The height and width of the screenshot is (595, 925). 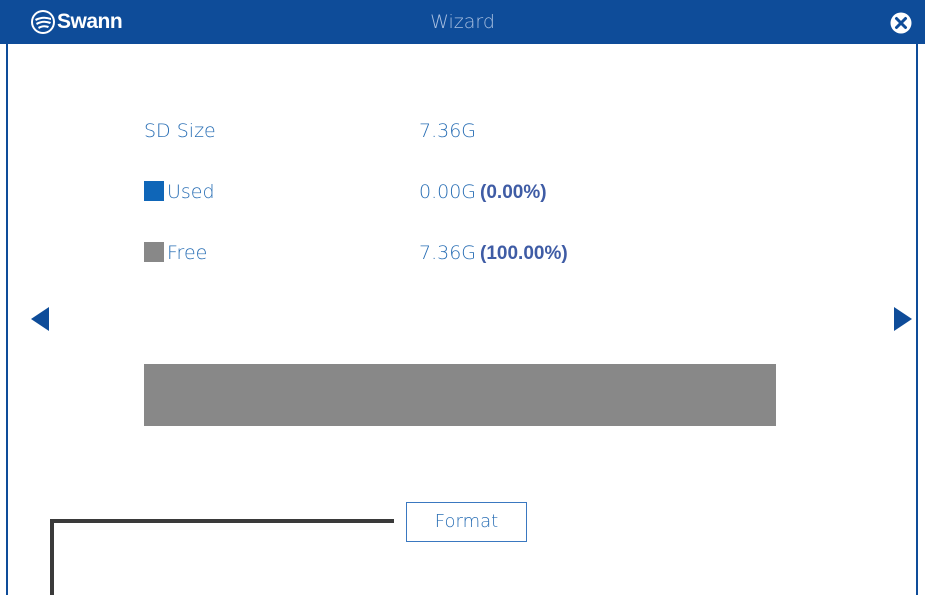 What do you see at coordinates (466, 522) in the screenshot?
I see `format-button: Format` at bounding box center [466, 522].